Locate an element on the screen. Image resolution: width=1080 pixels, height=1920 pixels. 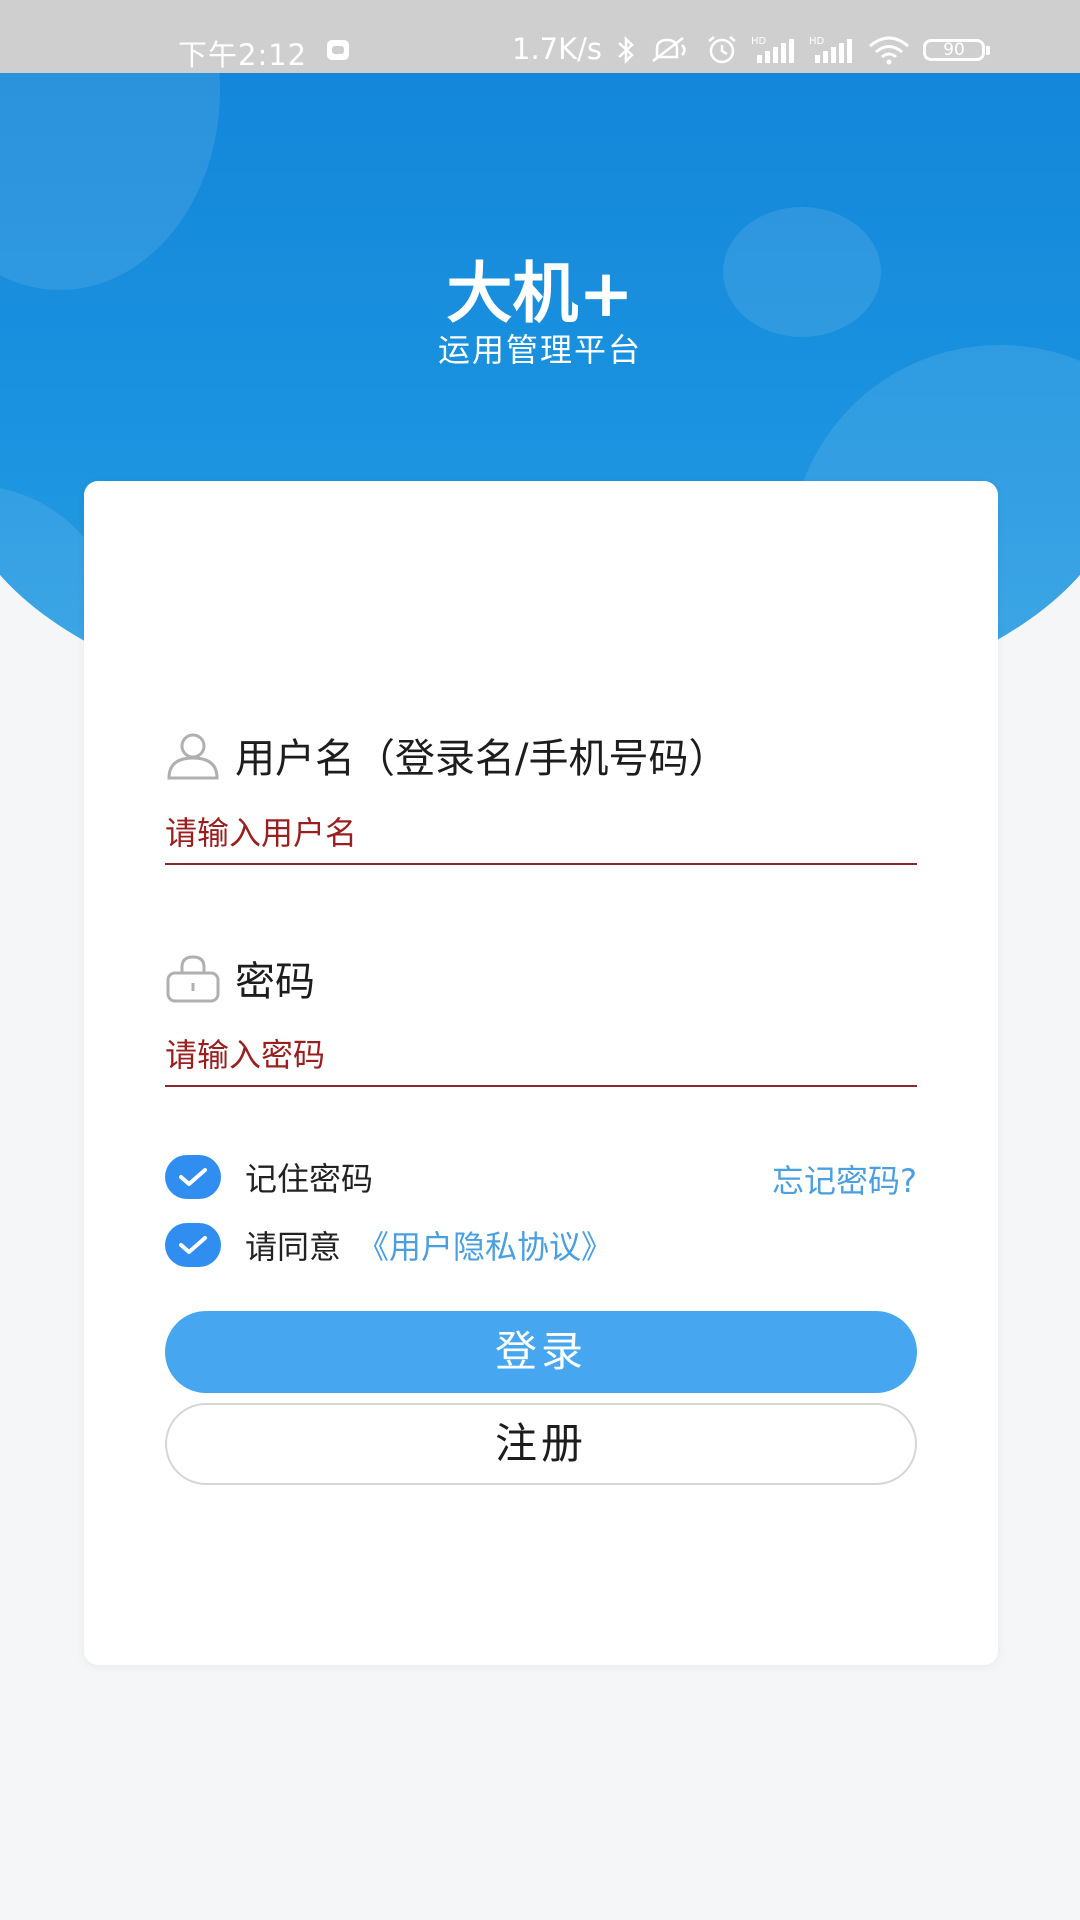
login-button: 登录 is located at coordinates (541, 1352).